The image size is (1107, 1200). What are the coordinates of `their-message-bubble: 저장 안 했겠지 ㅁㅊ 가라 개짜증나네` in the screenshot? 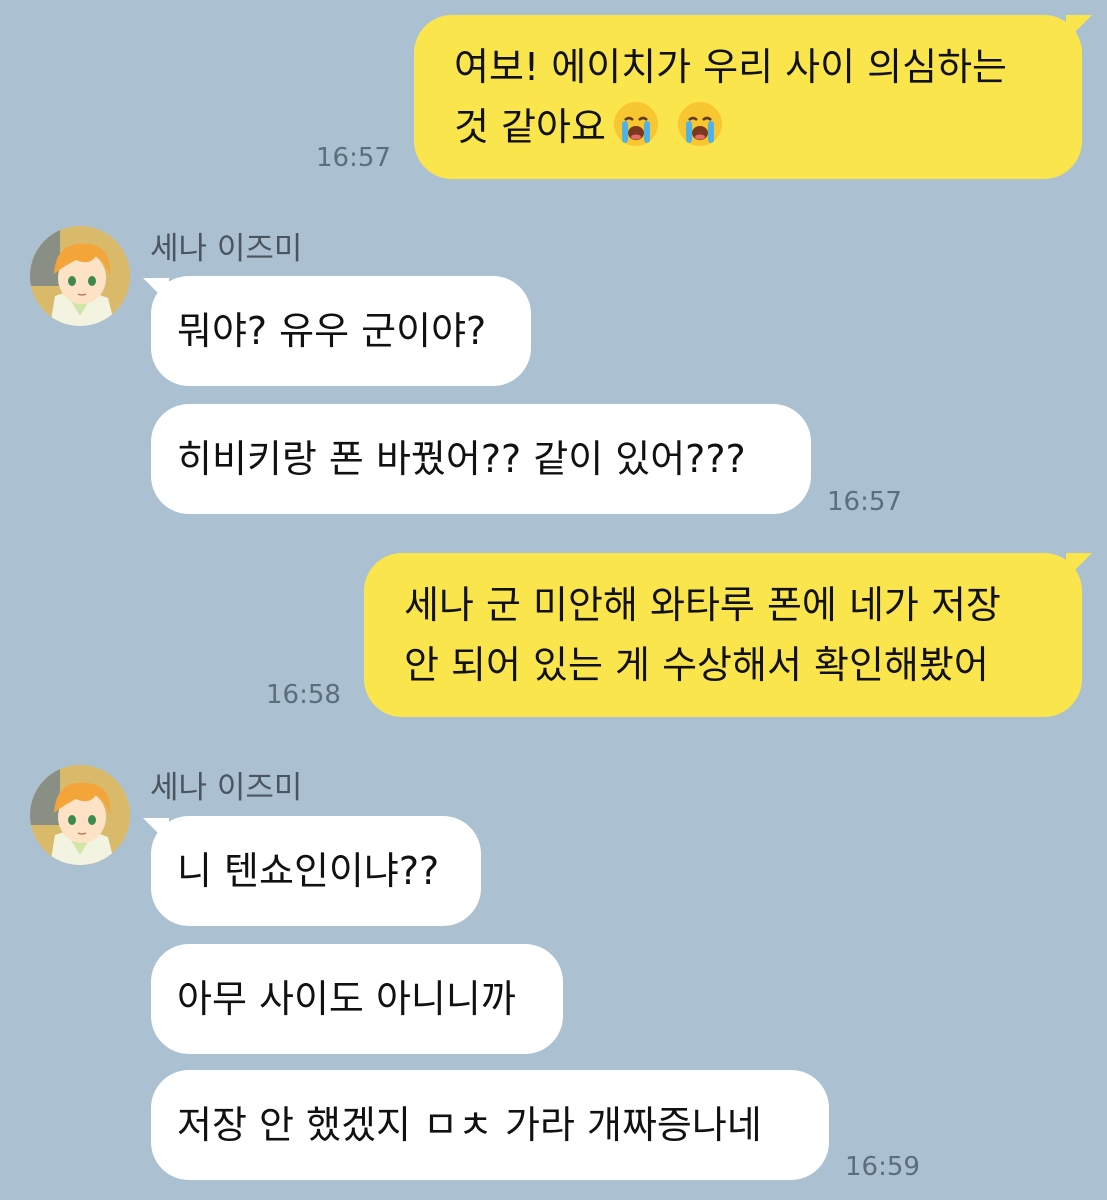 It's located at (490, 1125).